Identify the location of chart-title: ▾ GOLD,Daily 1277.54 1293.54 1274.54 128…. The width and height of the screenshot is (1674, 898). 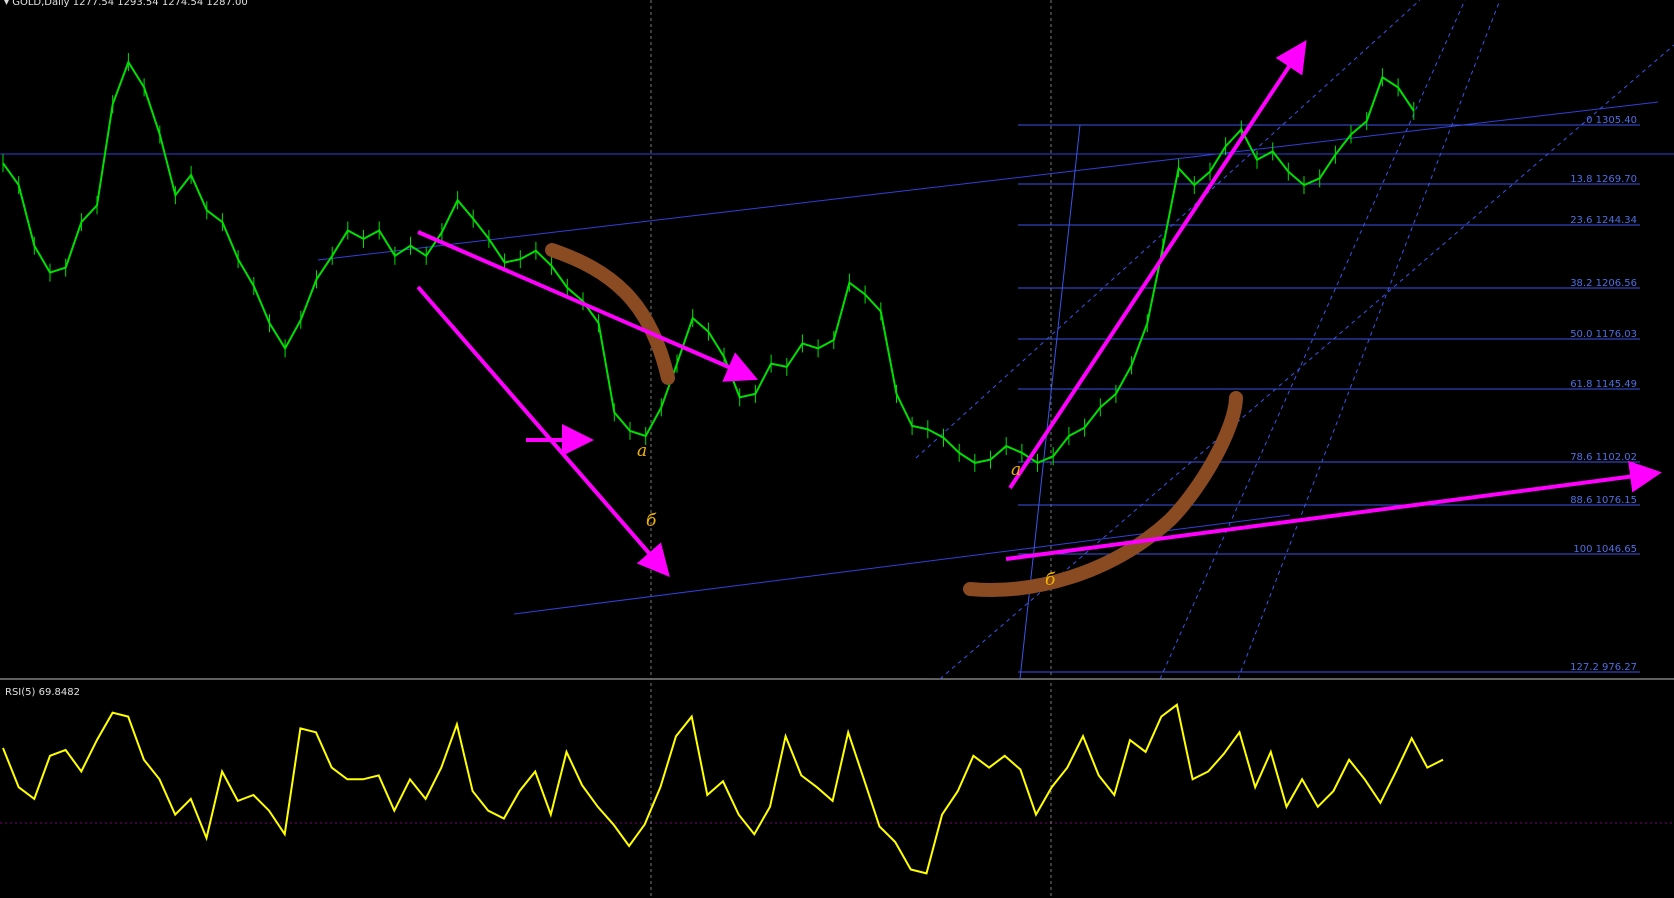
(126, 4).